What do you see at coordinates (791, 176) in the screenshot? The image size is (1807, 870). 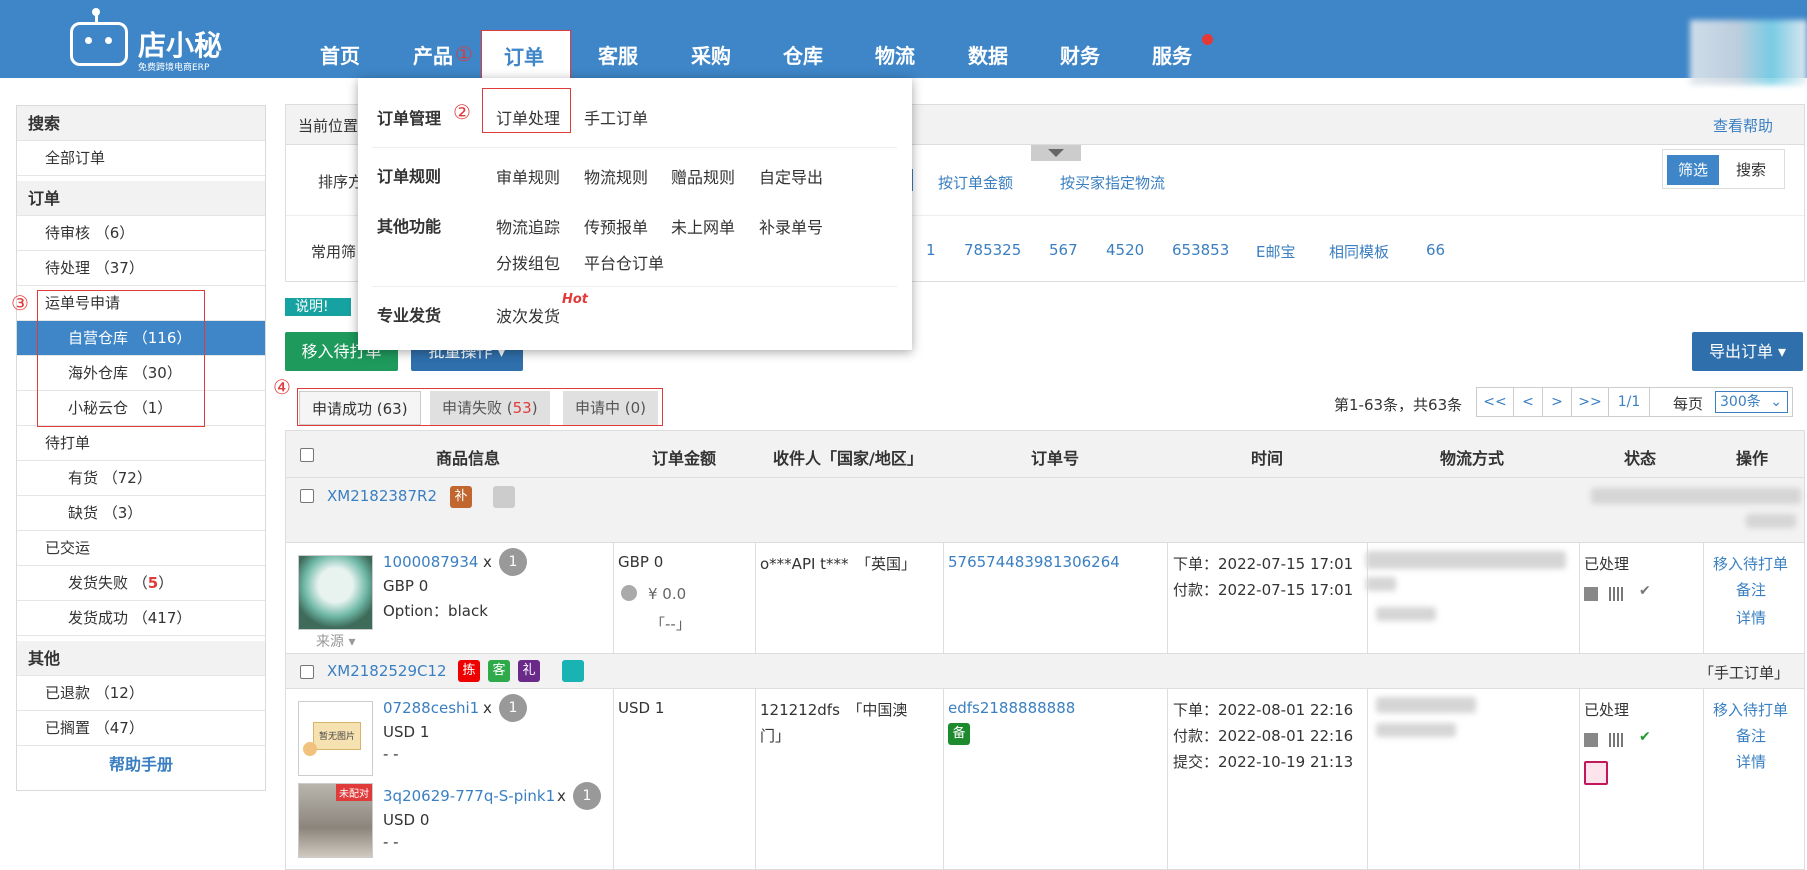 I see `menu-custom-export: 自定导出` at bounding box center [791, 176].